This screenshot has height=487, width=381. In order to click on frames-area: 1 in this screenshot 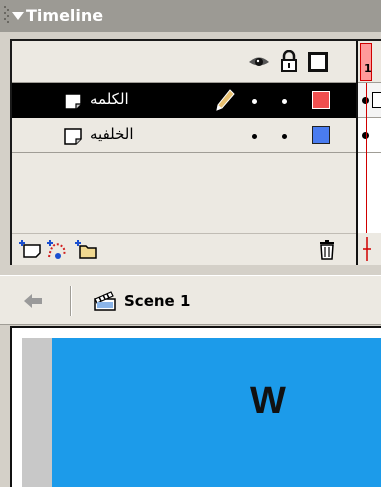, I will do `click(368, 153)`.